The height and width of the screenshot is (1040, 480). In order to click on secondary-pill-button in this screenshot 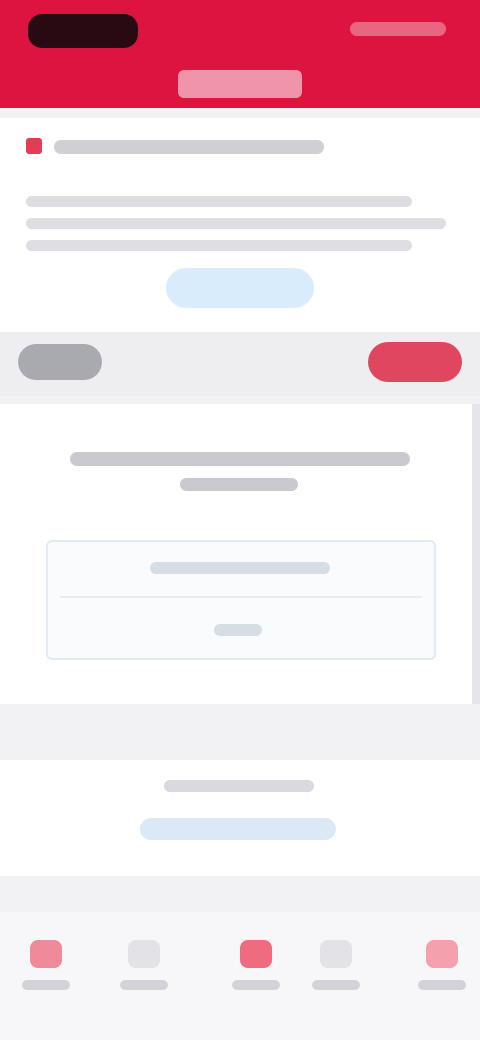, I will do `click(60, 362)`.